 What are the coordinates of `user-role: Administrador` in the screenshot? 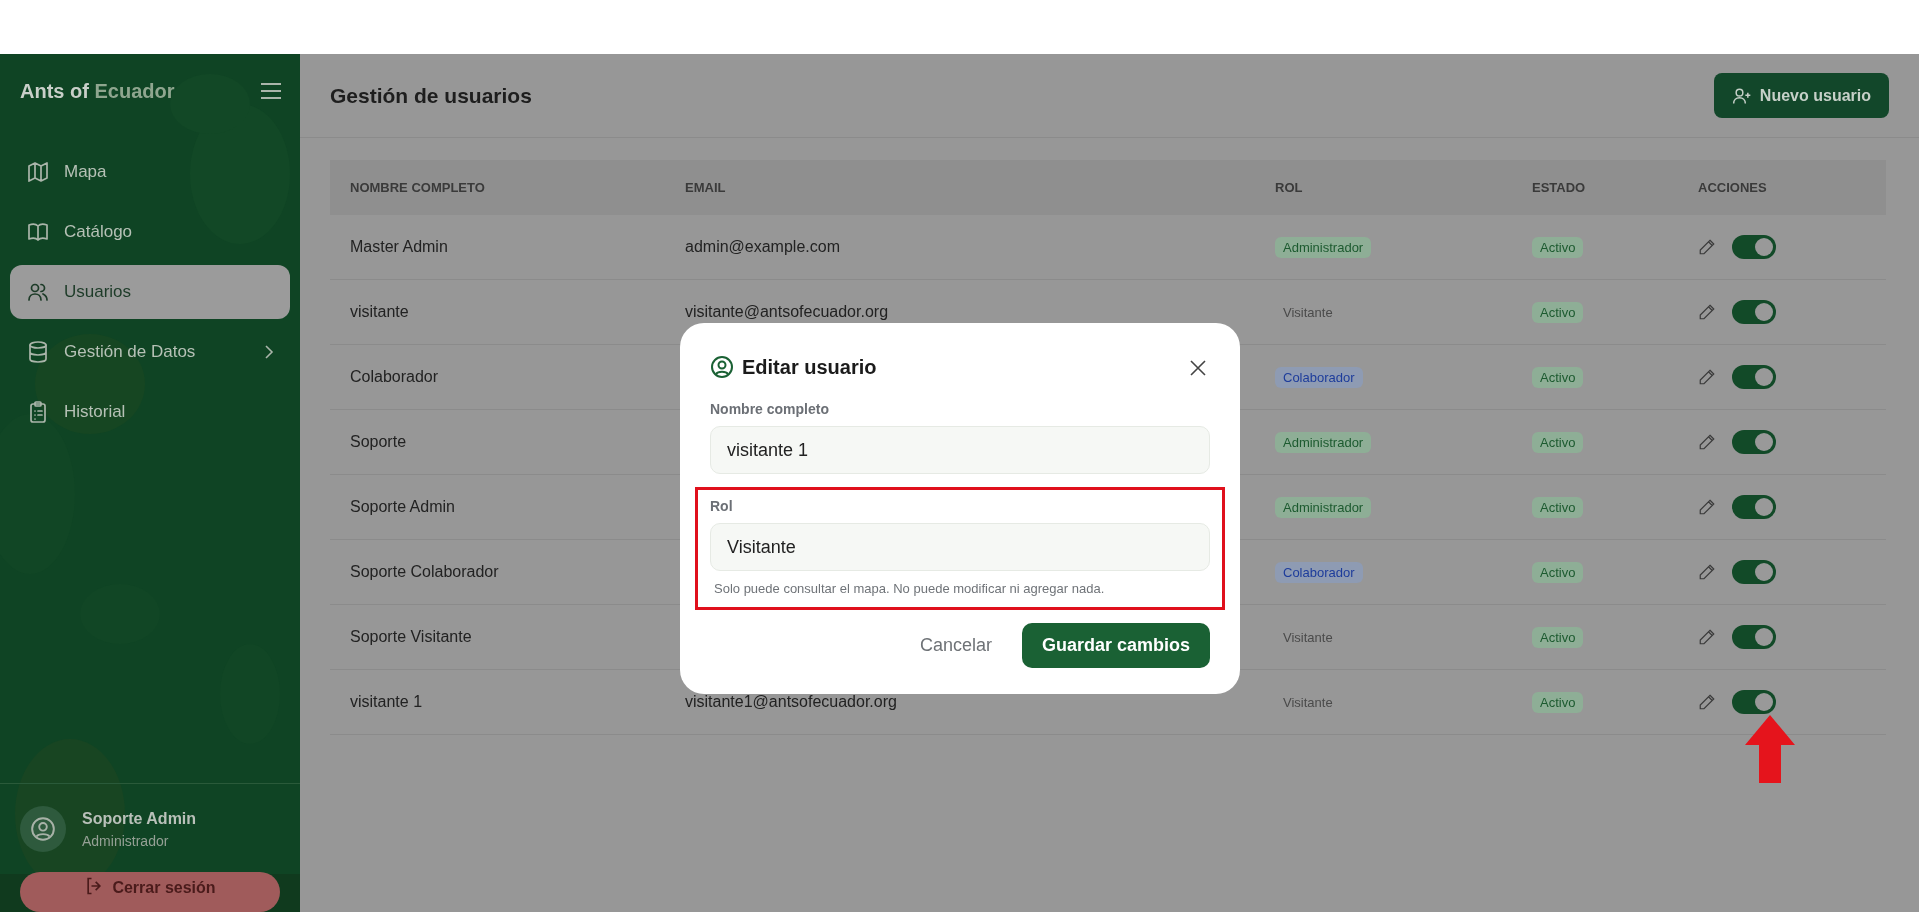 It's located at (126, 841).